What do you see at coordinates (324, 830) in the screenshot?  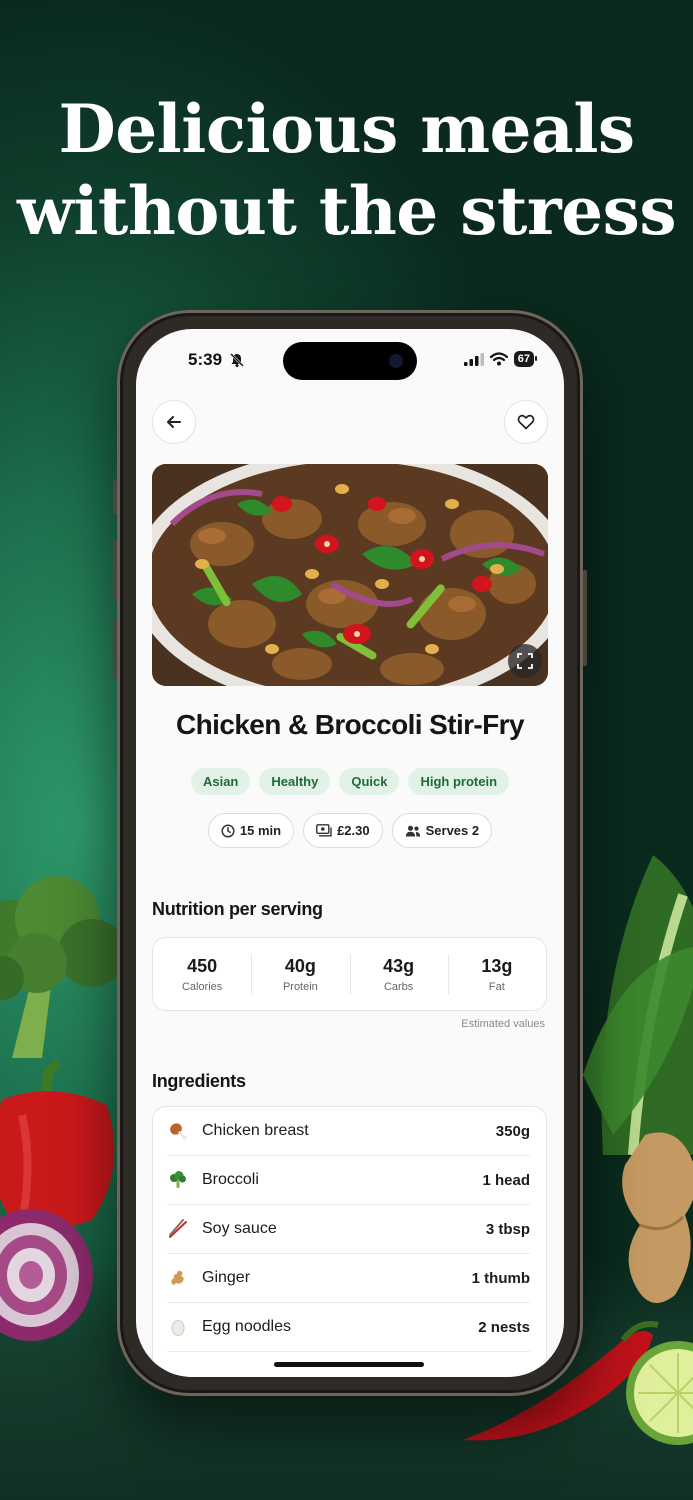 I see `money-icon` at bounding box center [324, 830].